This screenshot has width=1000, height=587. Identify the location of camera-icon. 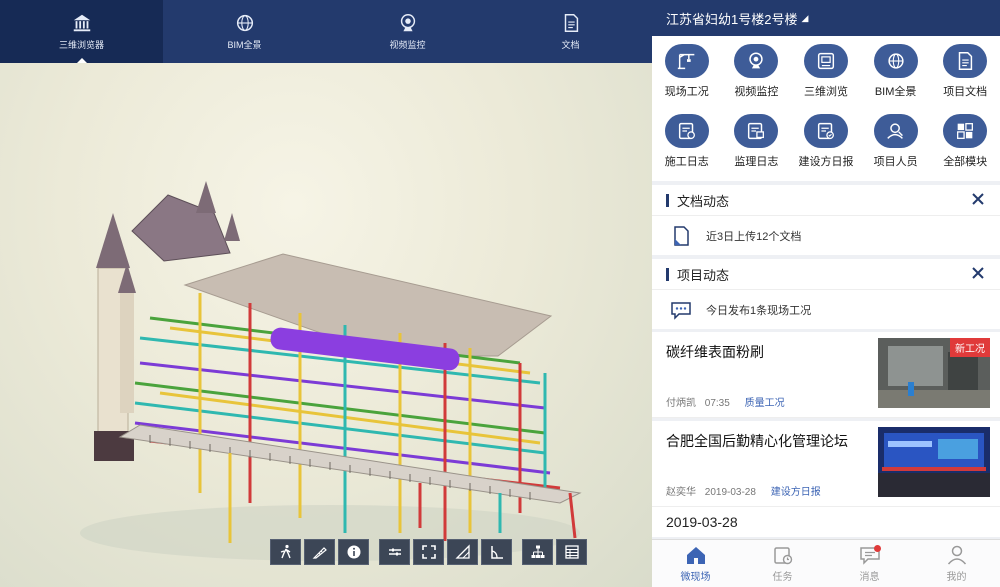
(407, 23).